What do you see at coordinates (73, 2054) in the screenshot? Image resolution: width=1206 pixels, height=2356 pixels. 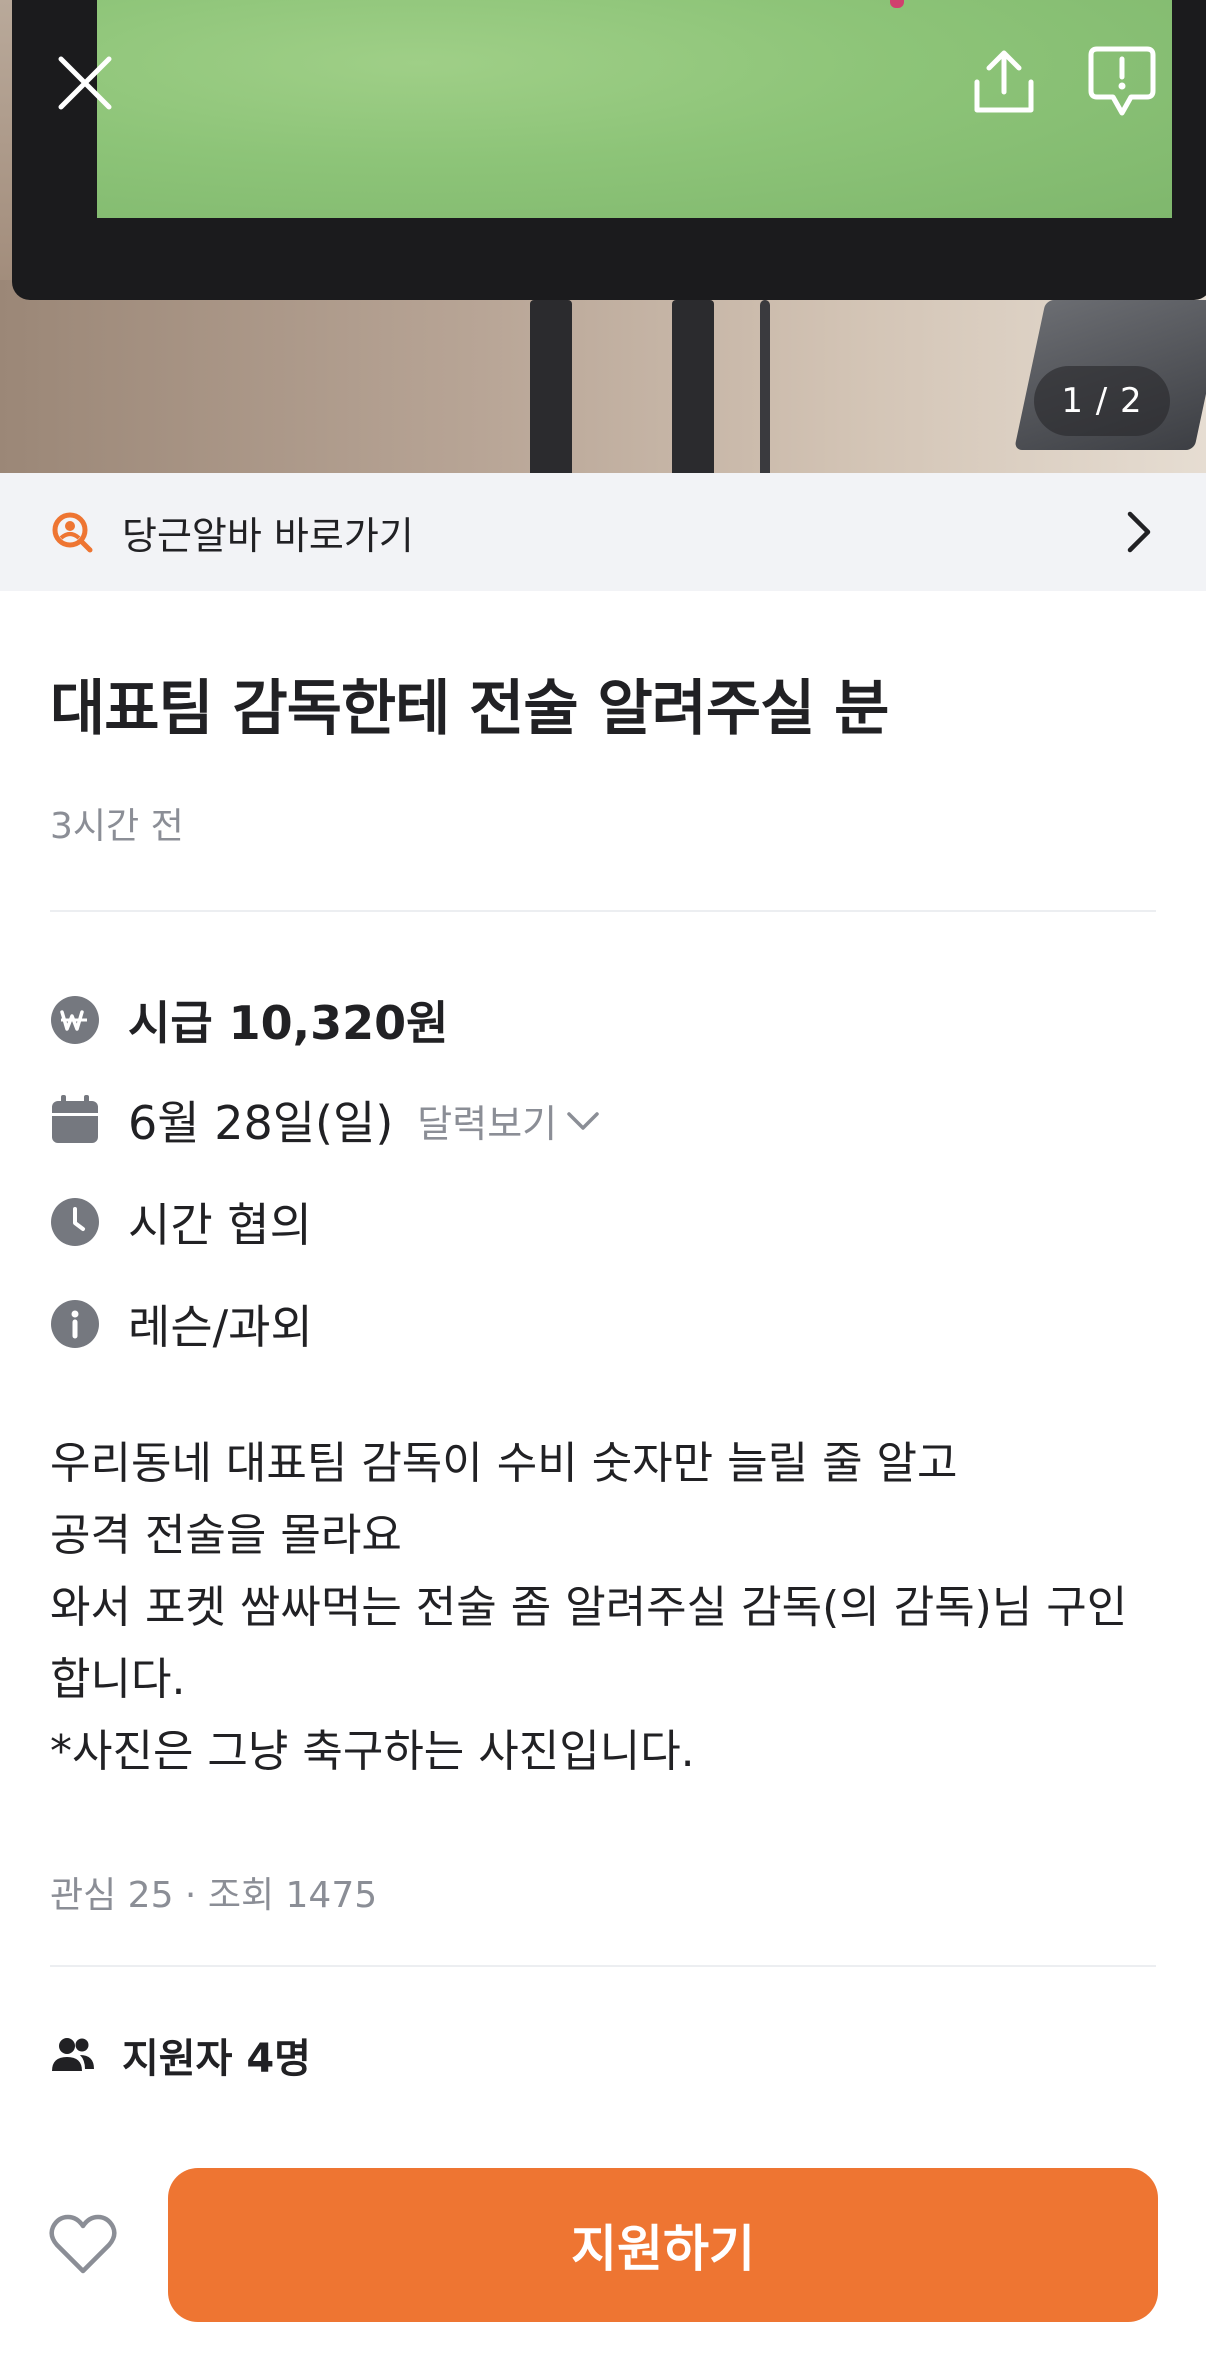 I see `people-icon` at bounding box center [73, 2054].